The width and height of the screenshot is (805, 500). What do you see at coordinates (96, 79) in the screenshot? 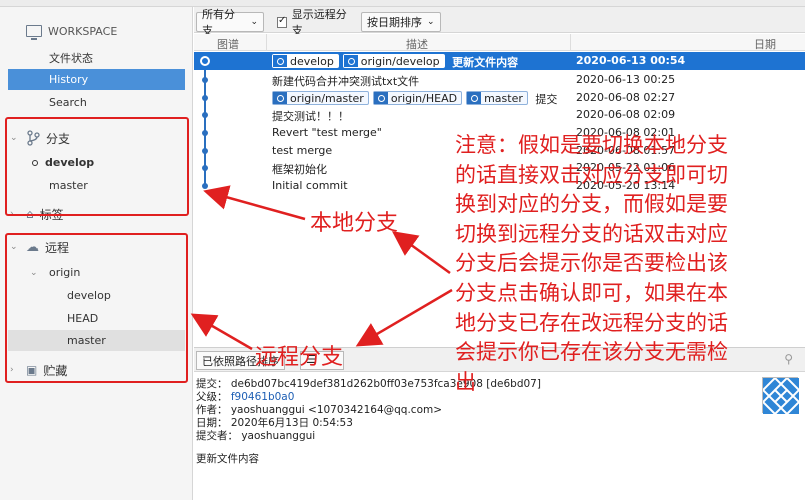
I see `sidebar-item-history: History` at bounding box center [96, 79].